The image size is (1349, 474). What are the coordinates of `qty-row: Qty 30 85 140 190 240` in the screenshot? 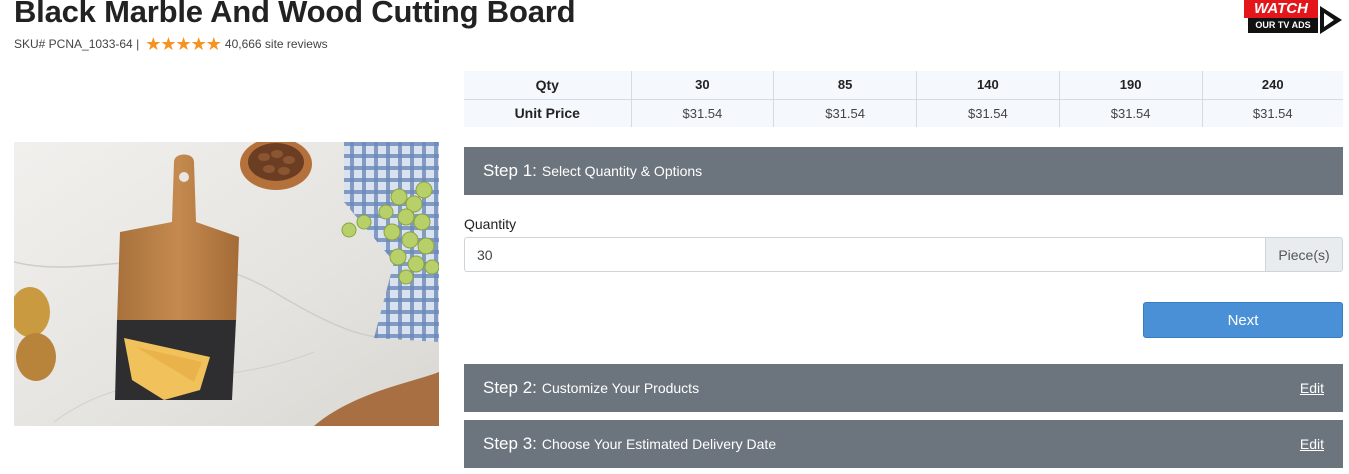 It's located at (903, 85).